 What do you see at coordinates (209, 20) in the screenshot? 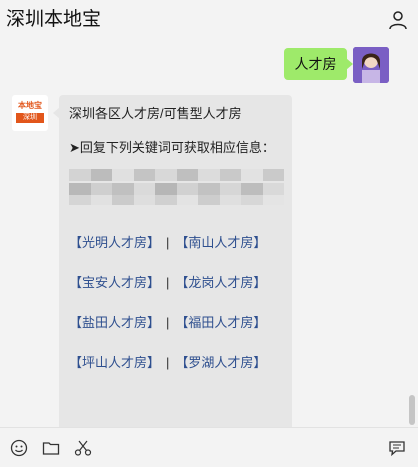
I see `chat-header: 深圳本地宝` at bounding box center [209, 20].